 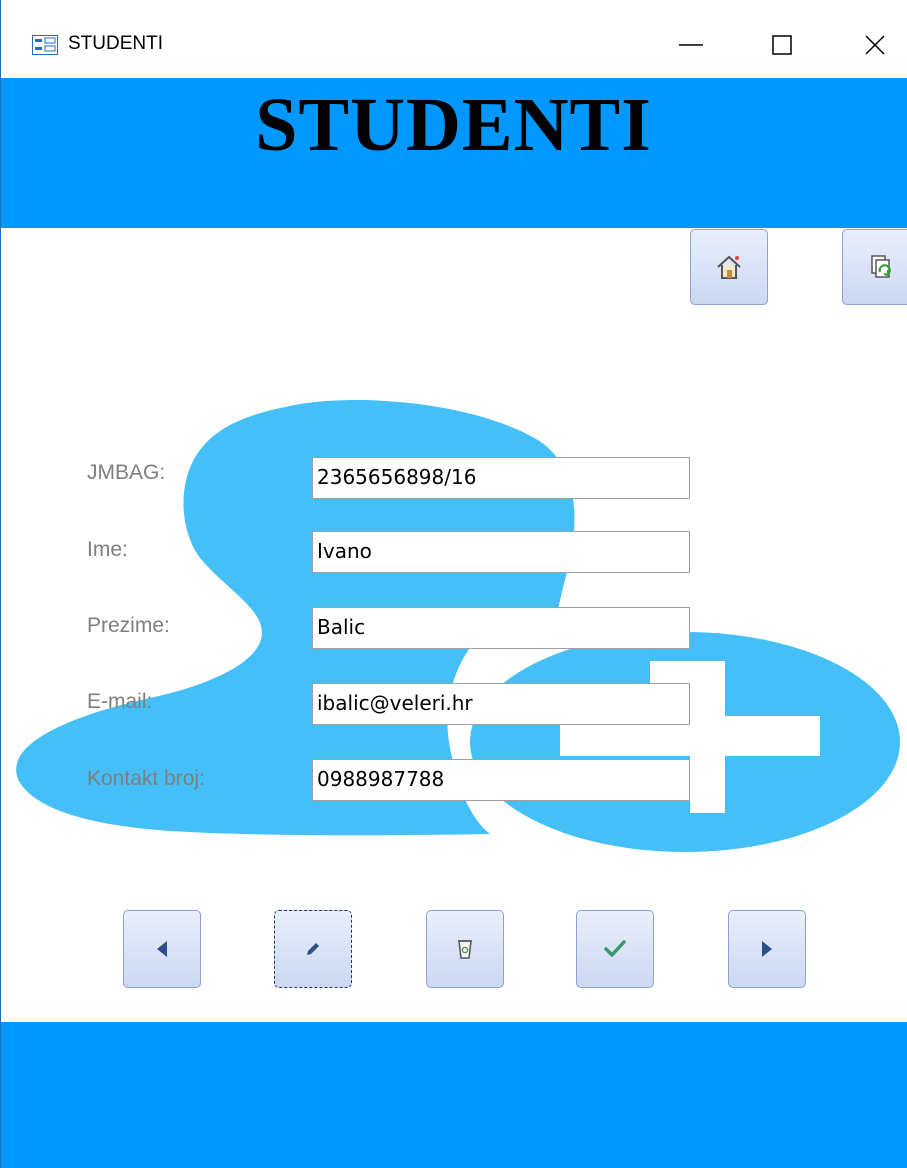 I want to click on window-title: STUDENTI, so click(x=115, y=43).